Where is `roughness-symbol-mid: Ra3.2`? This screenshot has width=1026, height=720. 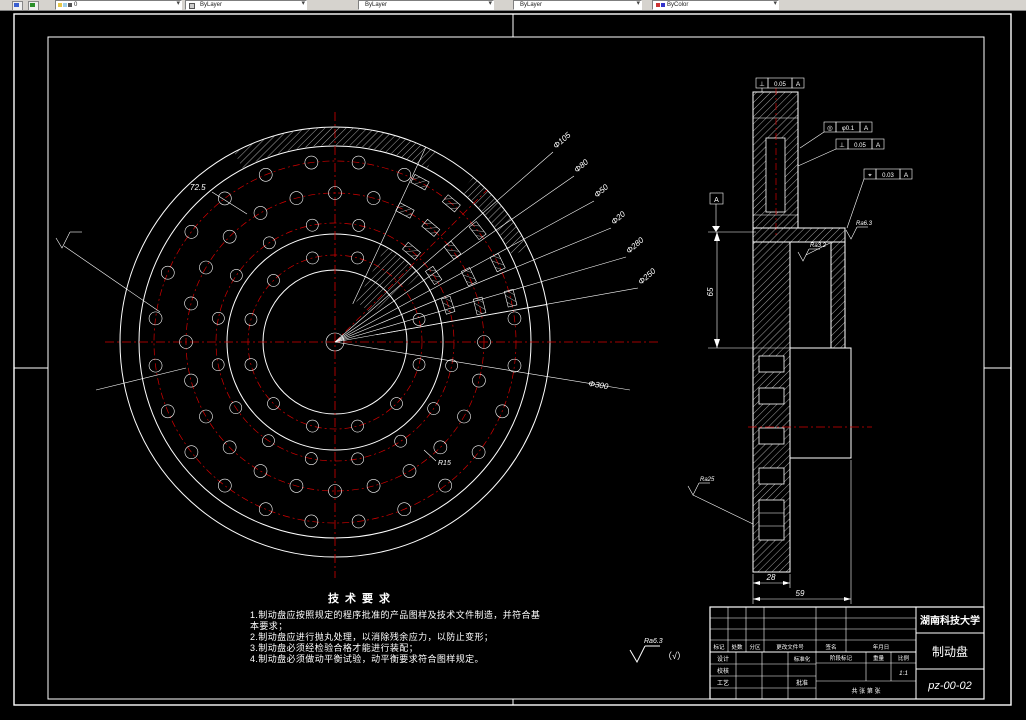 roughness-symbol-mid: Ra3.2 is located at coordinates (814, 252).